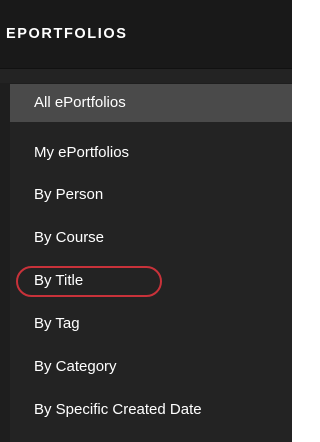  Describe the element at coordinates (146, 76) in the screenshot. I see `header-divider-bar` at that location.